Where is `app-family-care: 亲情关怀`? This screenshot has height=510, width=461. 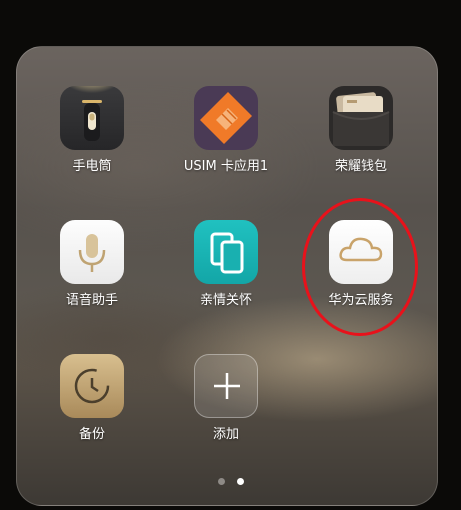 app-family-care: 亲情关怀 is located at coordinates (226, 264).